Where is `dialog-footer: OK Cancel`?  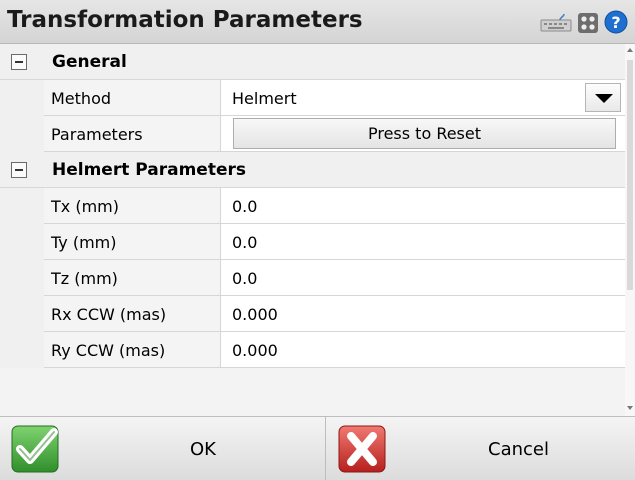 dialog-footer: OK Cancel is located at coordinates (317, 448).